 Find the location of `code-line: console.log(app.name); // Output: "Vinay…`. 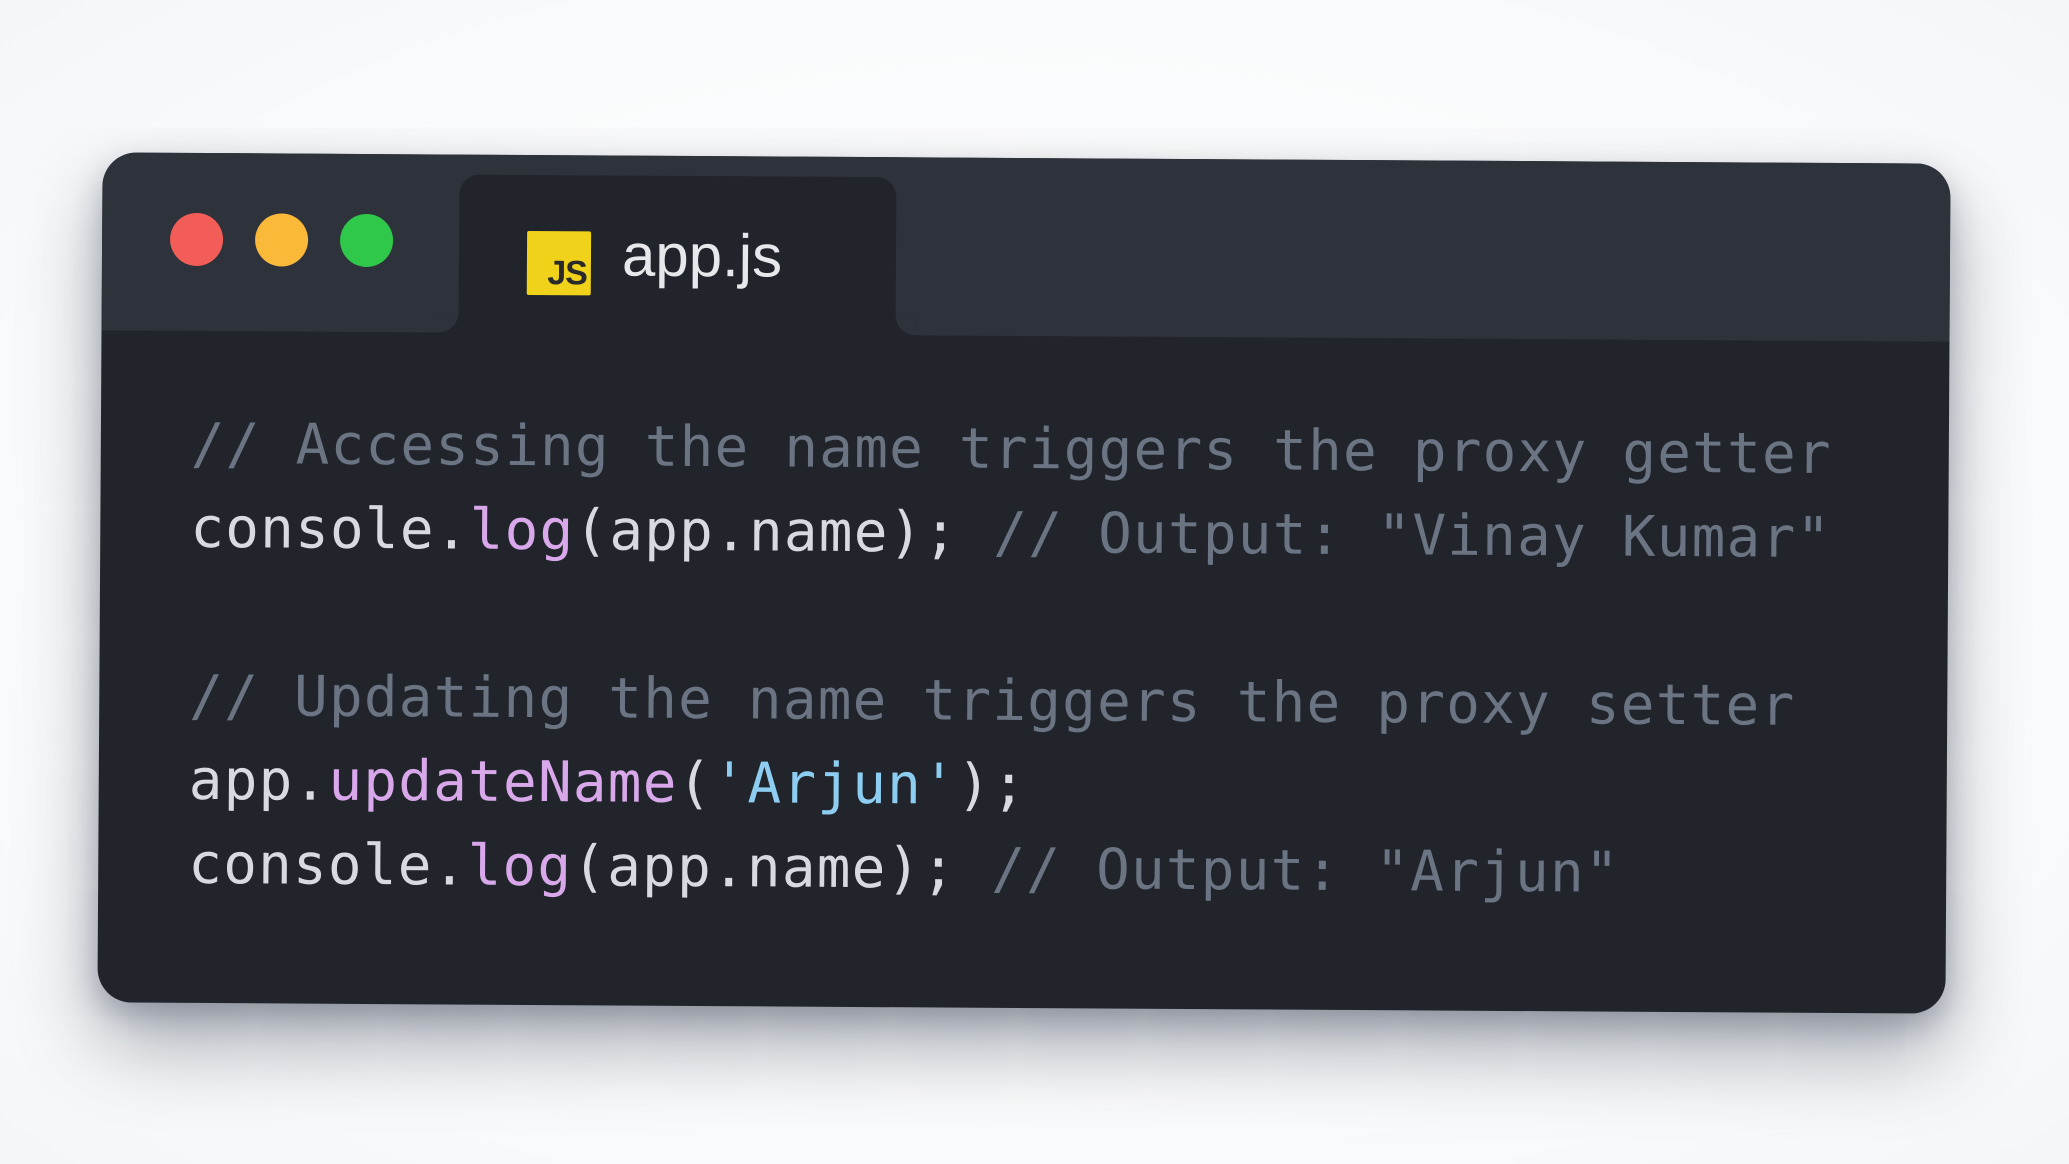

code-line: console.log(app.name); // Output: "Vinay… is located at coordinates (1011, 534).